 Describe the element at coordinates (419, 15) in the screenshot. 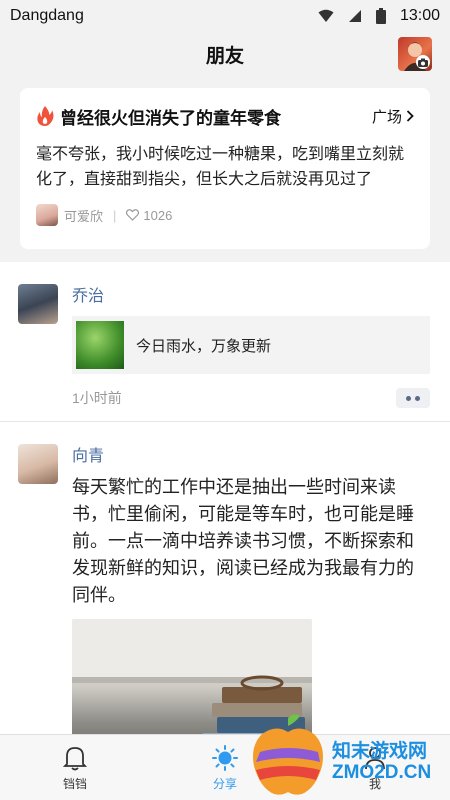

I see `status-time: 13:00` at that location.